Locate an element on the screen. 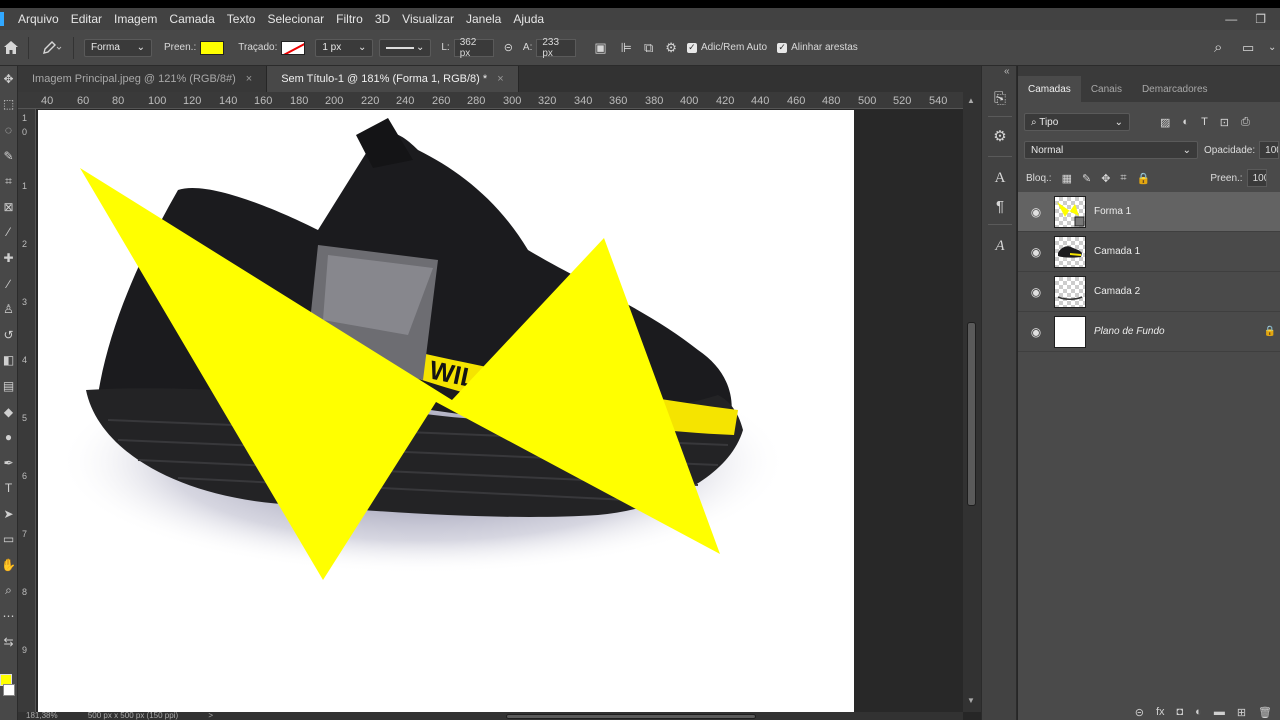 The width and height of the screenshot is (1280, 720). stroke-type-select: ⌄ is located at coordinates (405, 47).